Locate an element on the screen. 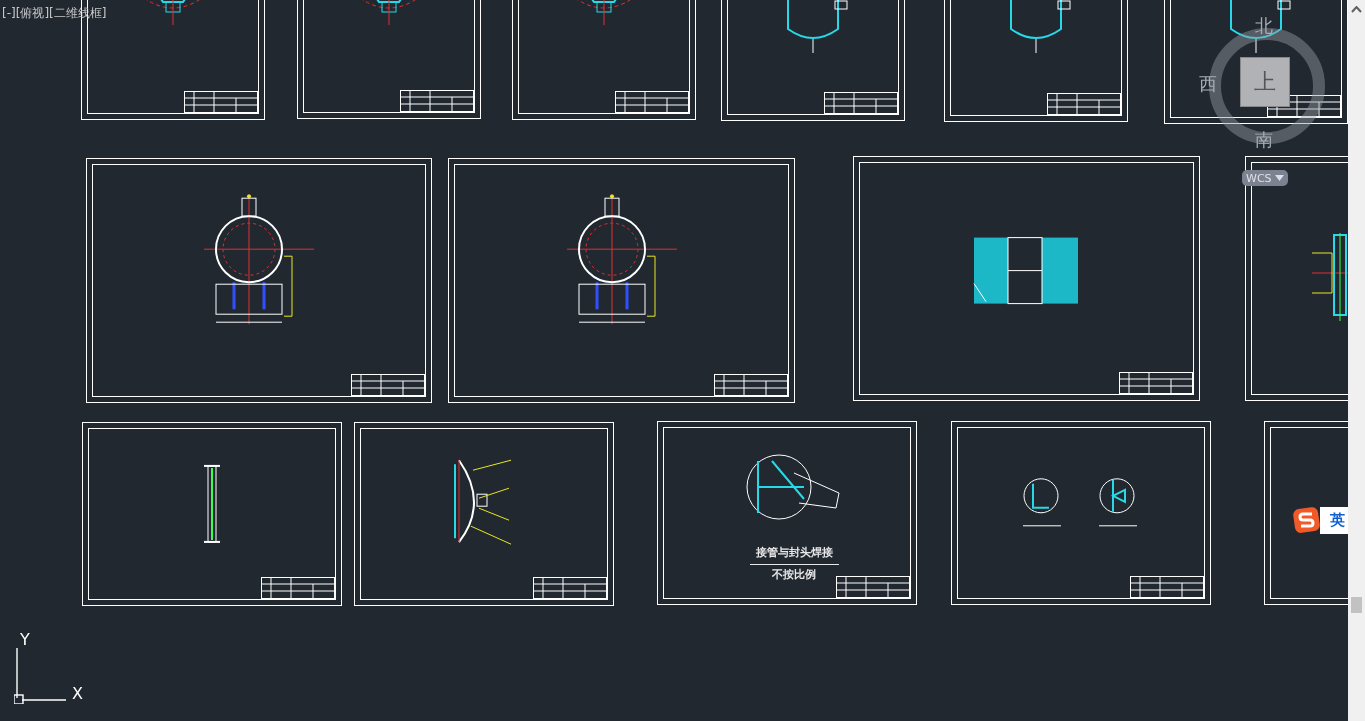 Image resolution: width=1365 pixels, height=721 pixels. compass-south: 南 is located at coordinates (1264, 140).